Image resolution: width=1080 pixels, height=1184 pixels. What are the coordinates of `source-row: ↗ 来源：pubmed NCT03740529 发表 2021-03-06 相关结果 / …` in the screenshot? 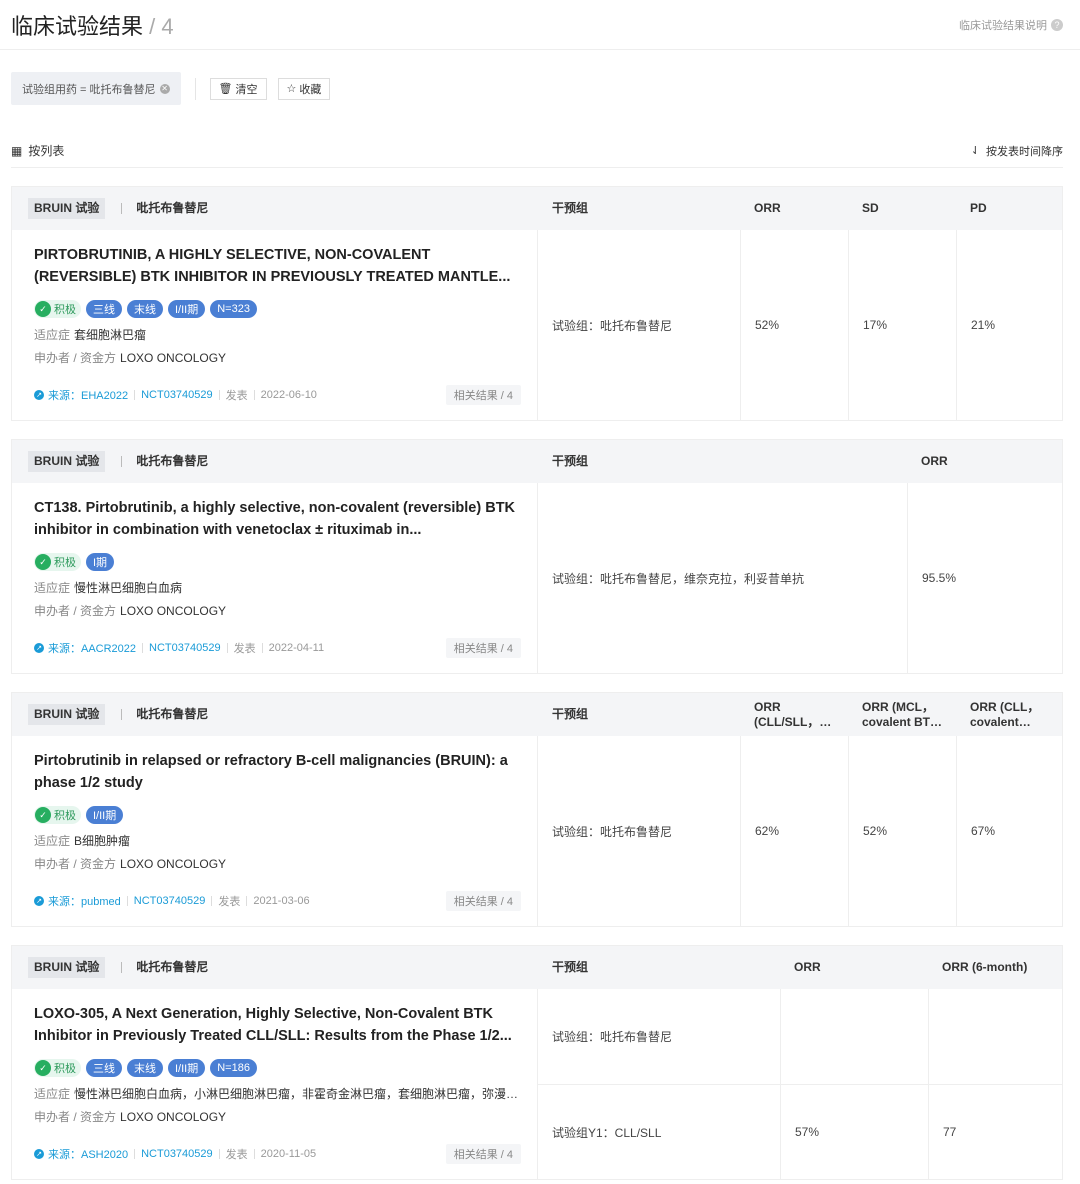 It's located at (277, 901).